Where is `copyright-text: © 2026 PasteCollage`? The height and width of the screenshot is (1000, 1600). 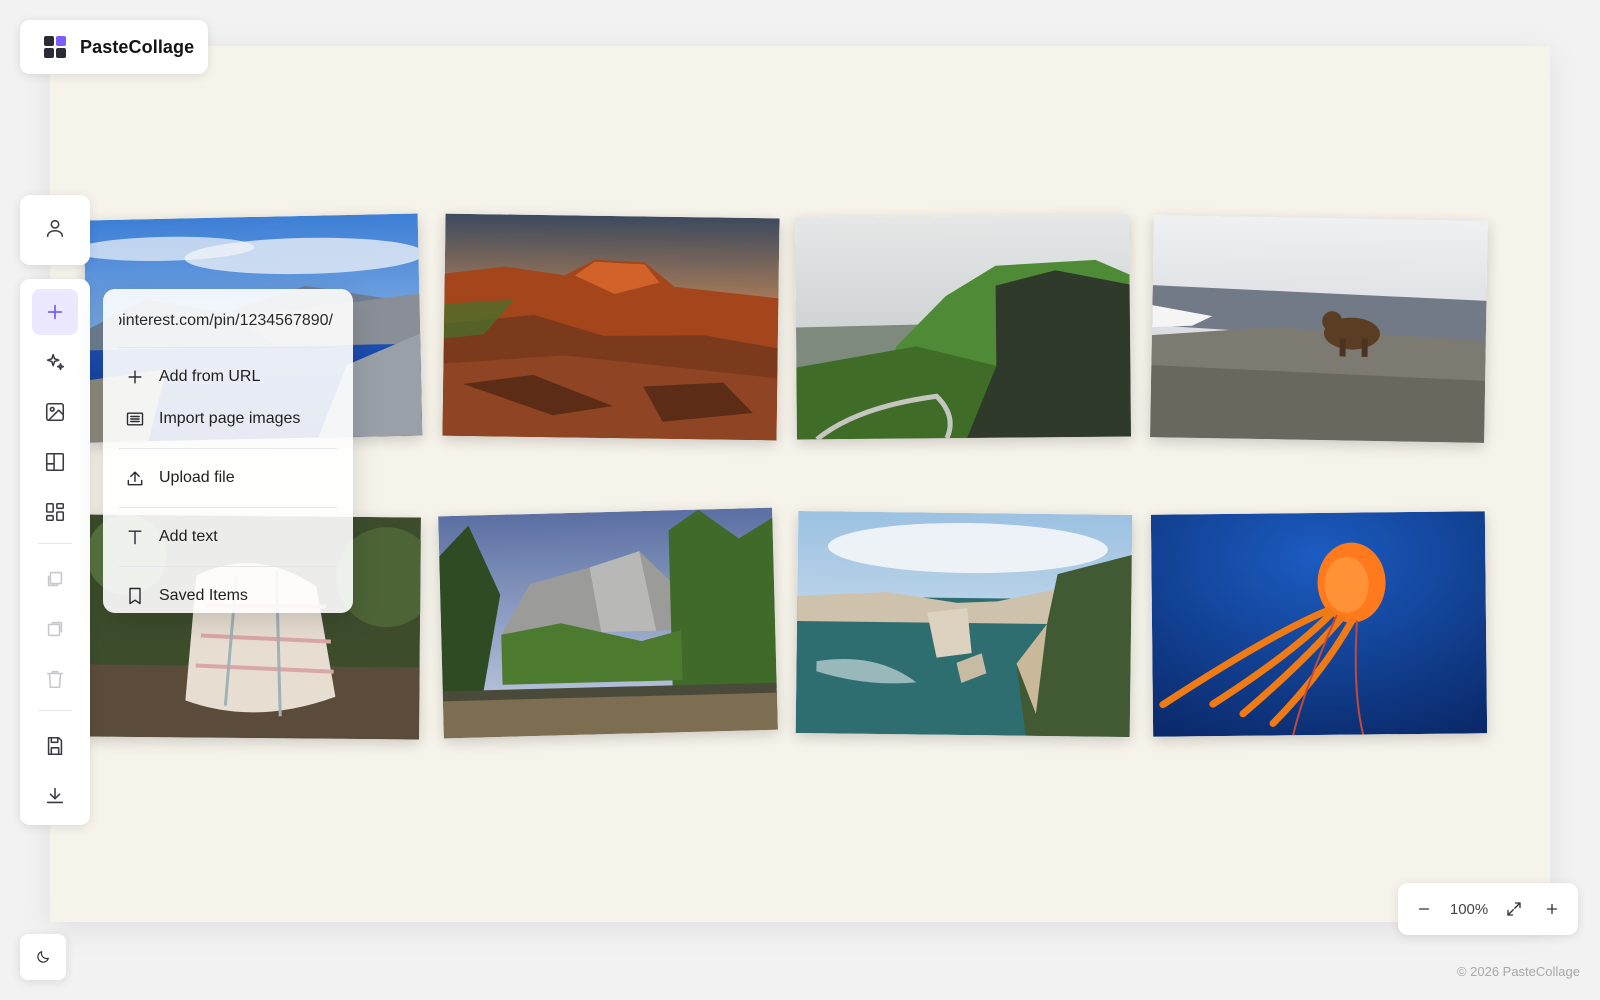 copyright-text: © 2026 PasteCollage is located at coordinates (1518, 971).